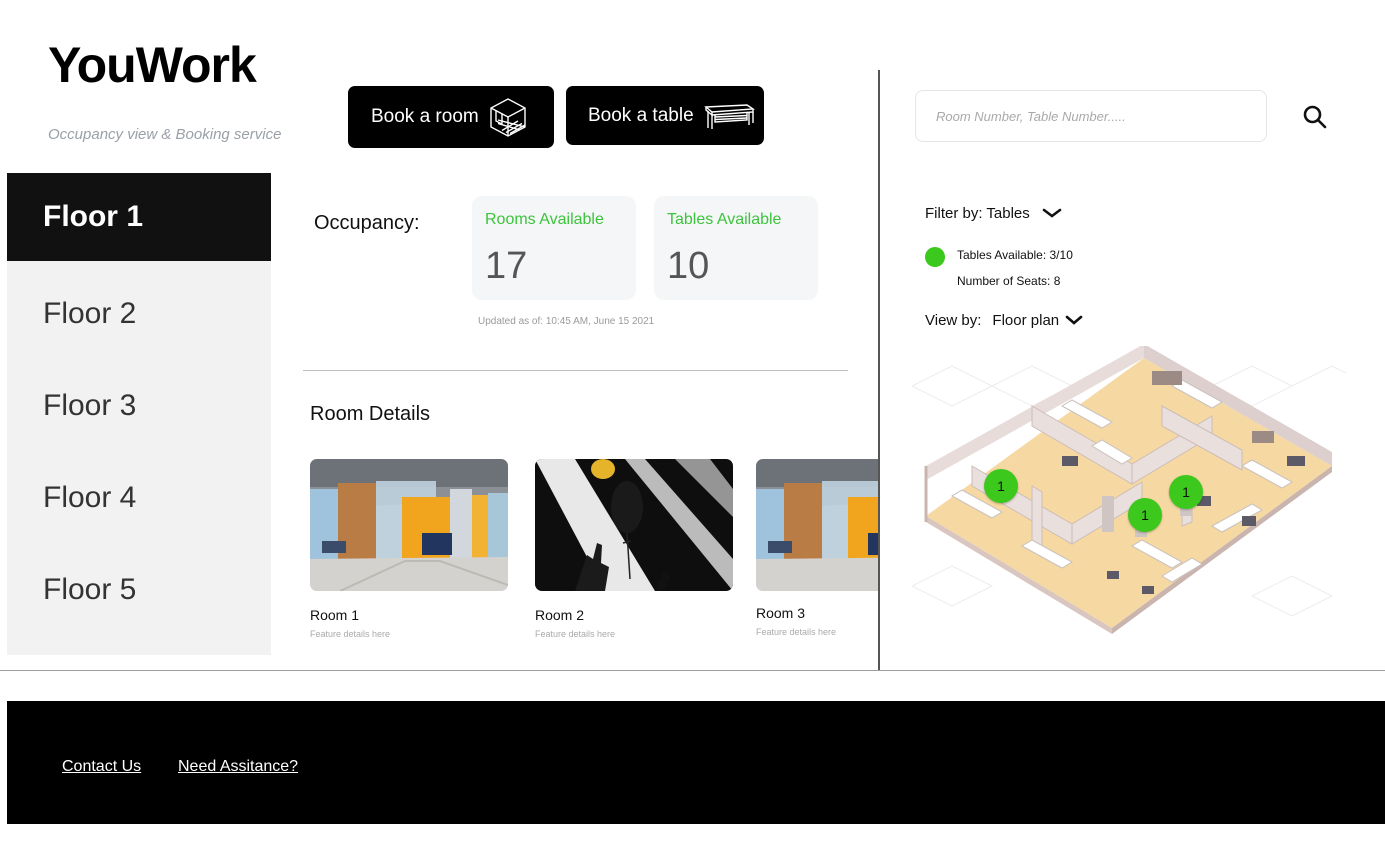  I want to click on room-3-name: Room 3, so click(781, 613).